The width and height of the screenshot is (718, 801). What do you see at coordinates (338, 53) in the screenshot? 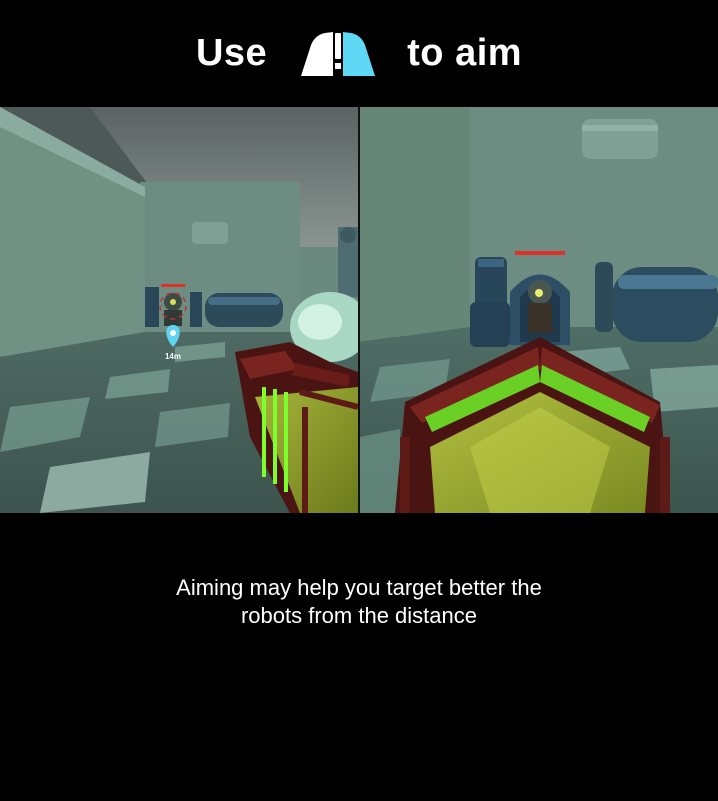
I see `joycon-trigger-icon` at bounding box center [338, 53].